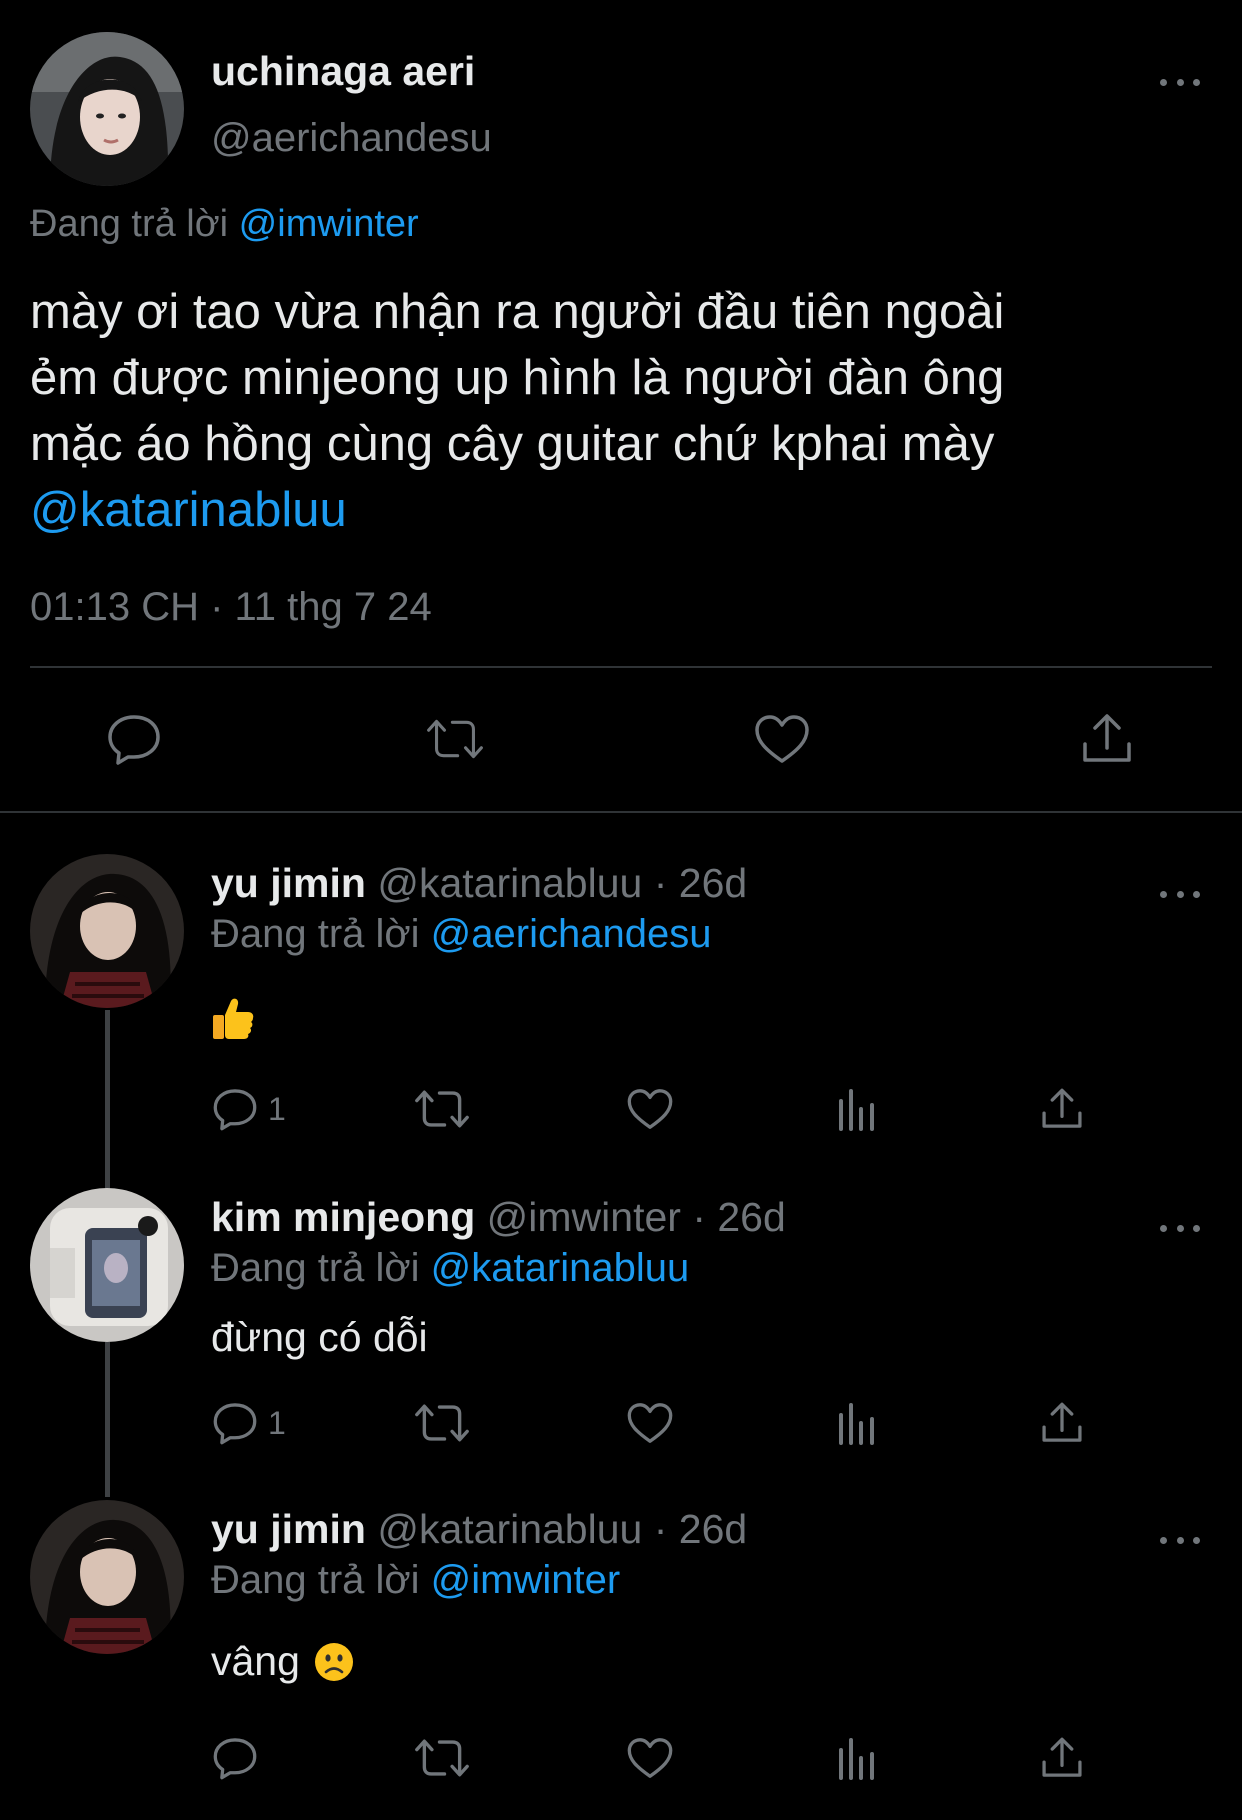 This screenshot has height=1820, width=1242. What do you see at coordinates (255, 1661) in the screenshot?
I see `reply-text: vâng` at bounding box center [255, 1661].